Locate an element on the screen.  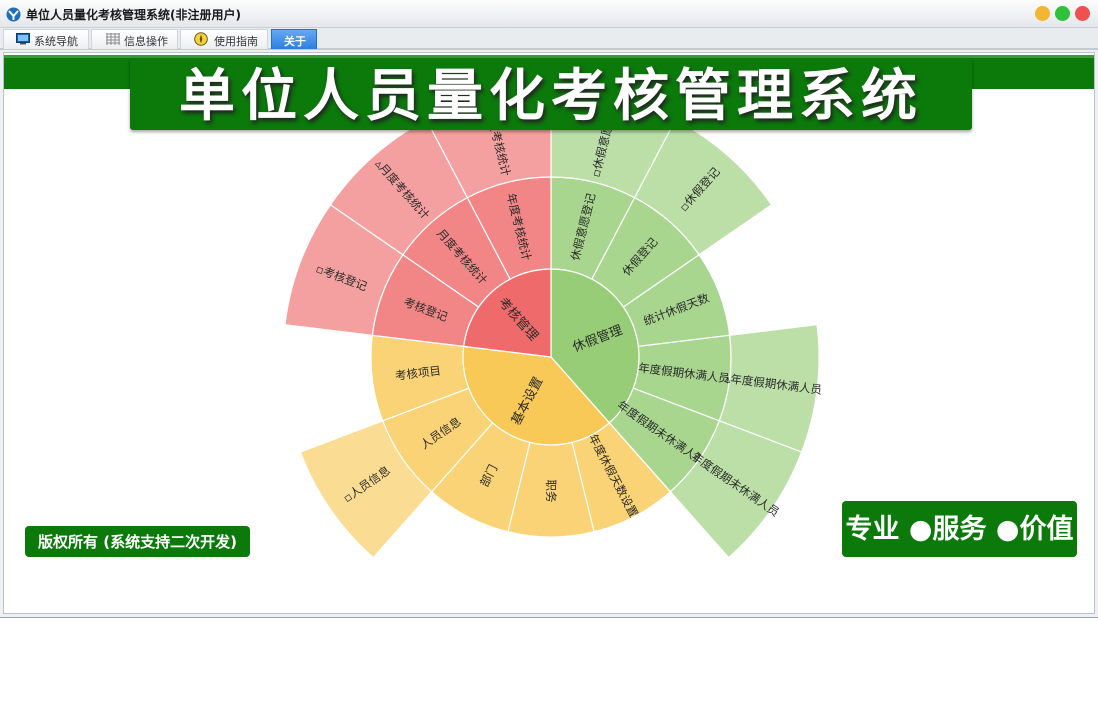
banner: 单位人员量化考核管理系统 is located at coordinates (551, 94).